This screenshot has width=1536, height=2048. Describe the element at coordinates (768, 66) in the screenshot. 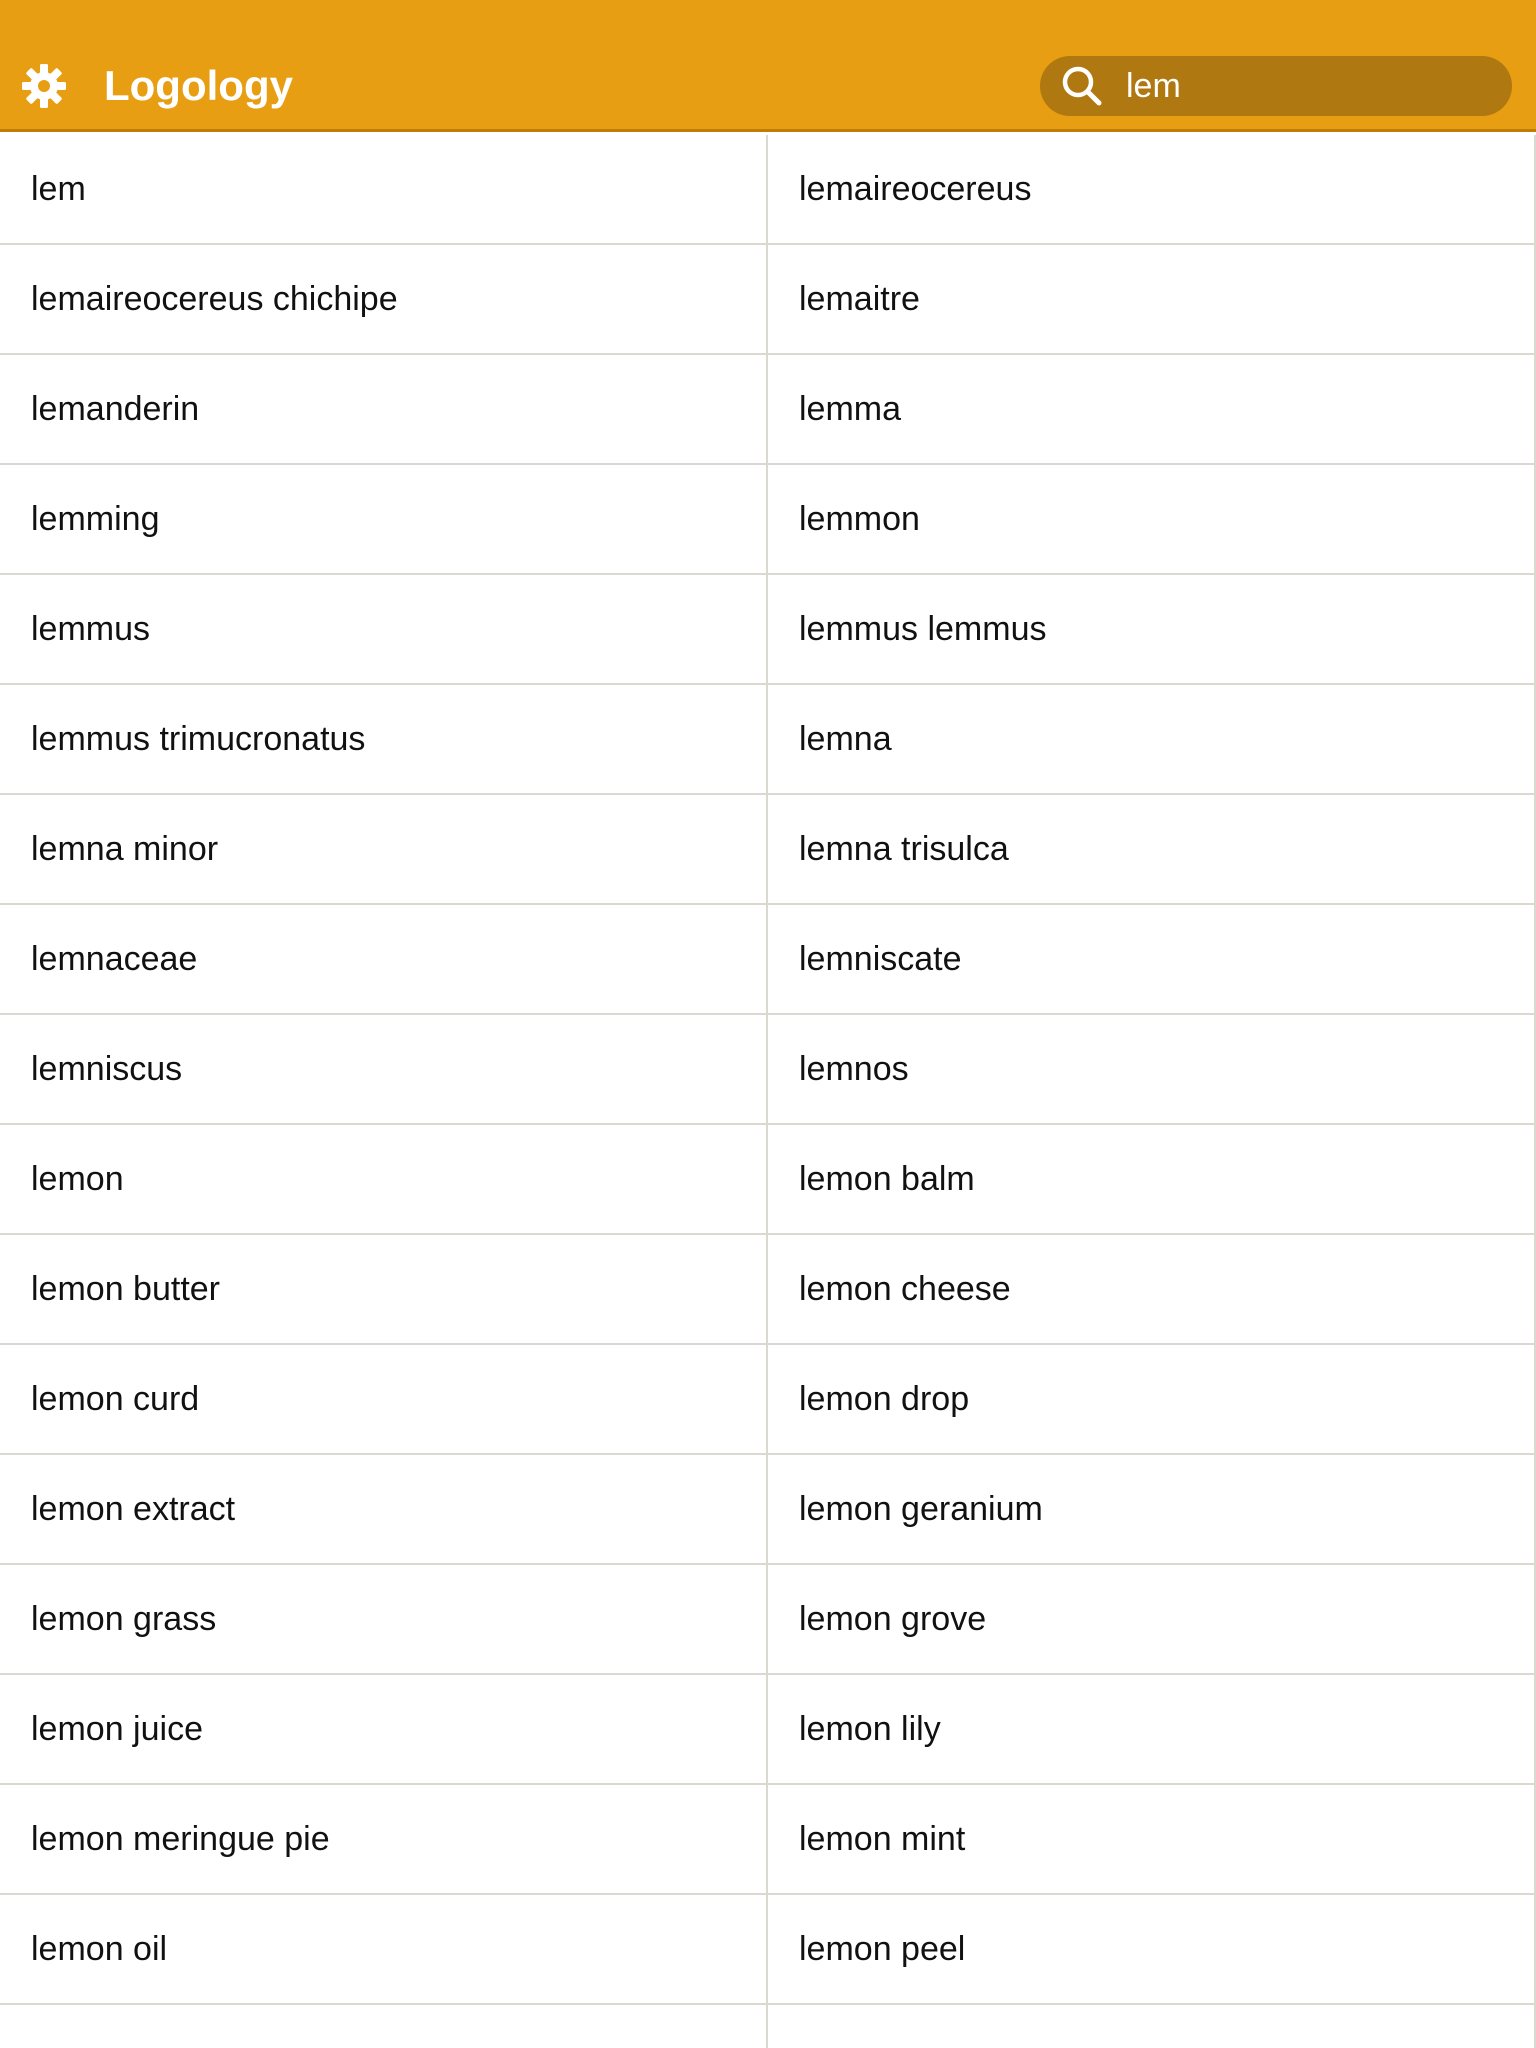

I see `app-header: Logology` at that location.